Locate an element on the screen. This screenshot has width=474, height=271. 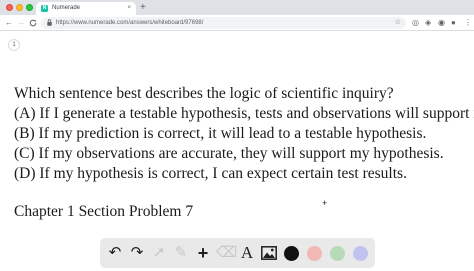
browser-tab: N Numerade × is located at coordinates (86, 8).